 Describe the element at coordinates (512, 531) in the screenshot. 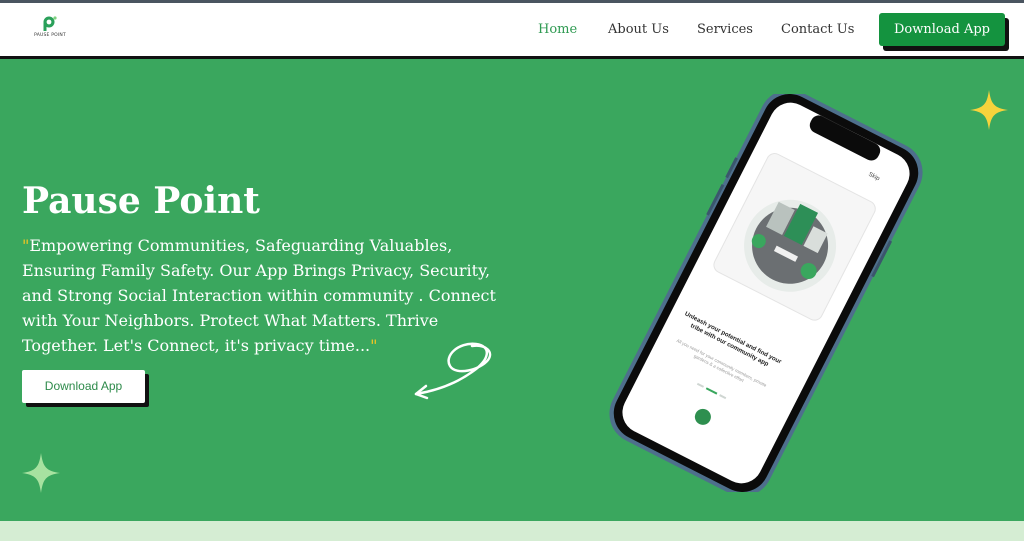

I see `next-section-strip` at that location.